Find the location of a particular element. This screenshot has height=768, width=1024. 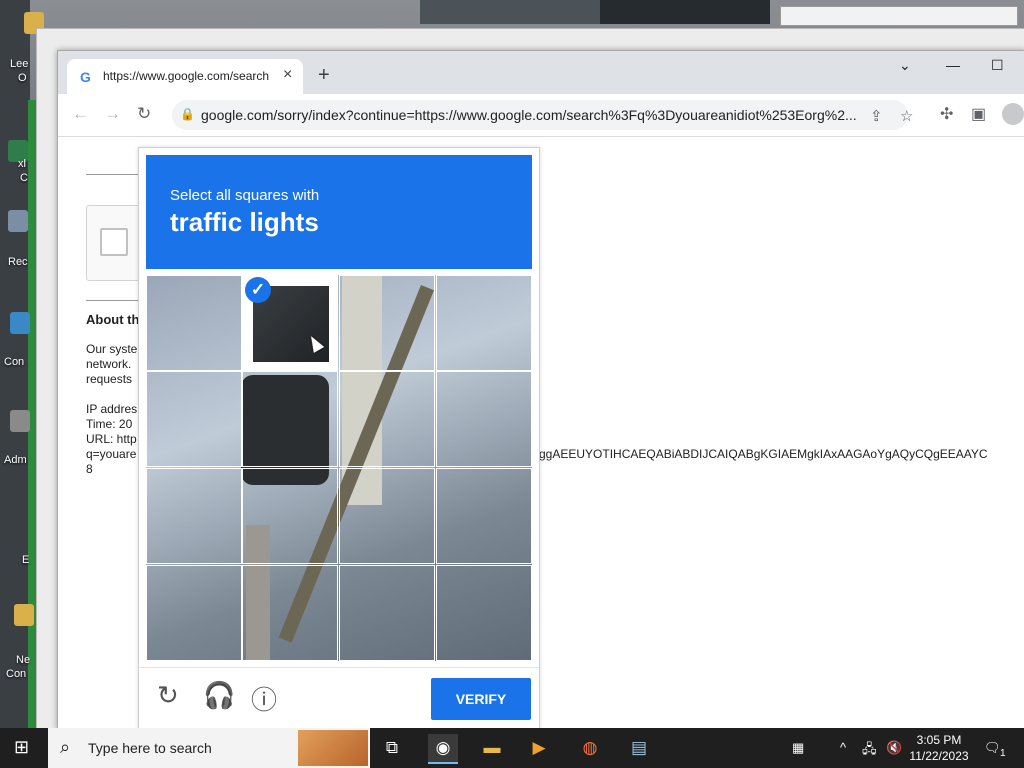

volume-muted-icon: 🔇 is located at coordinates (894, 748).